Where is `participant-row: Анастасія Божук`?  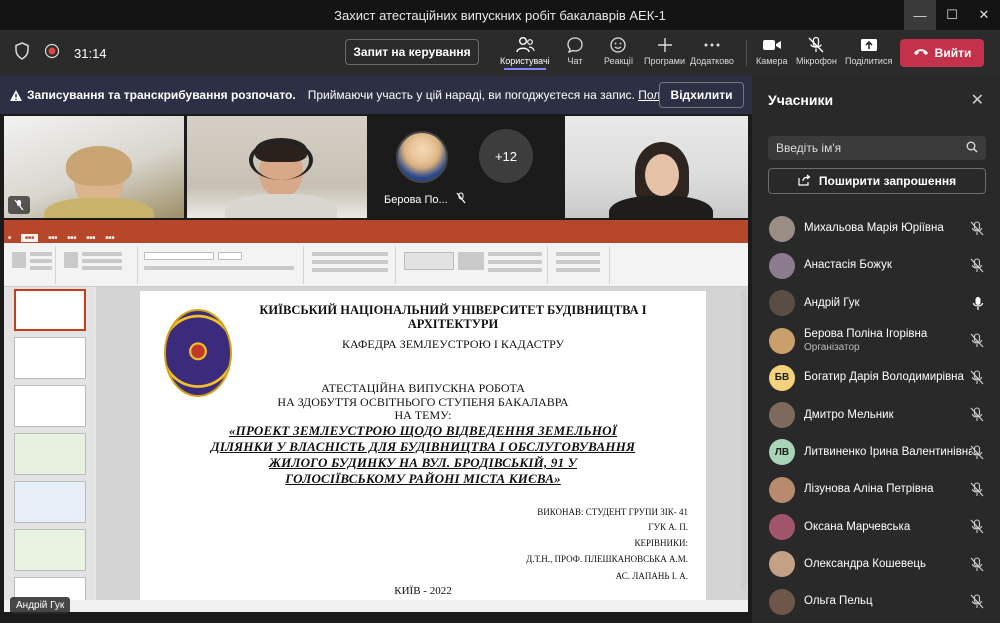 participant-row: Анастасія Божук is located at coordinates (876, 265).